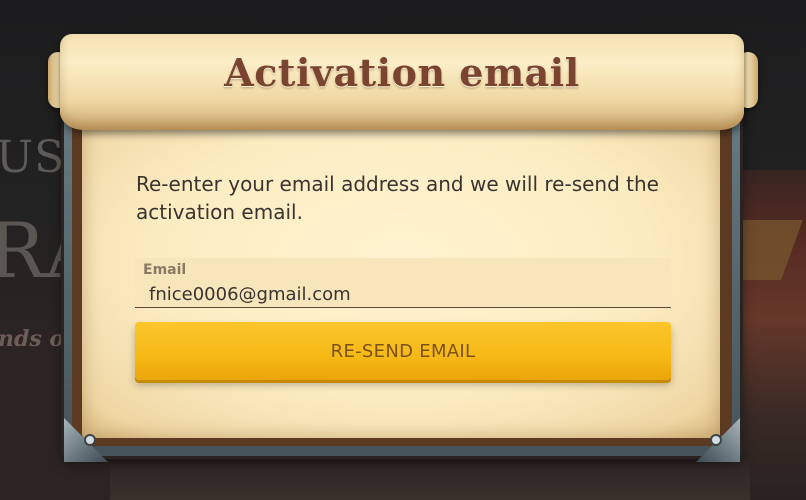 The height and width of the screenshot is (500, 806). What do you see at coordinates (401, 294) in the screenshot?
I see `email-input` at bounding box center [401, 294].